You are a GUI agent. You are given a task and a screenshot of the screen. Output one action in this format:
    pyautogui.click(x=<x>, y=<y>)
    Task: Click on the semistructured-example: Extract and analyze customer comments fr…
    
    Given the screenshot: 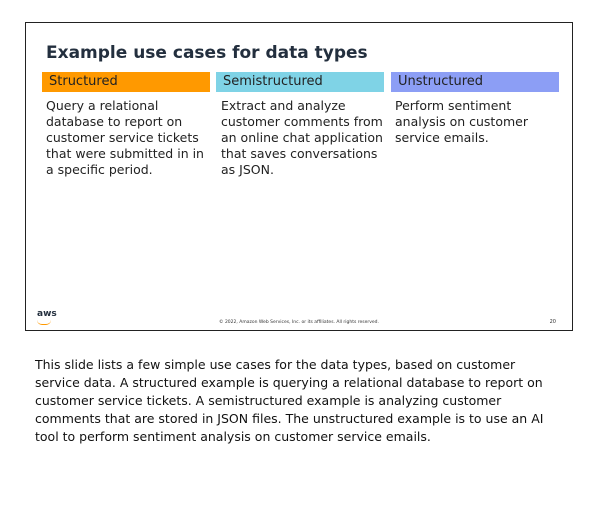 What is the action you would take?
    pyautogui.click(x=302, y=137)
    